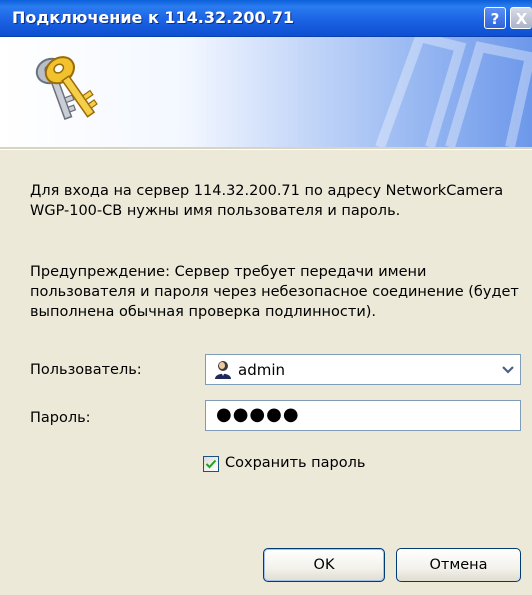  I want to click on password-field: ●●●●●, so click(363, 415).